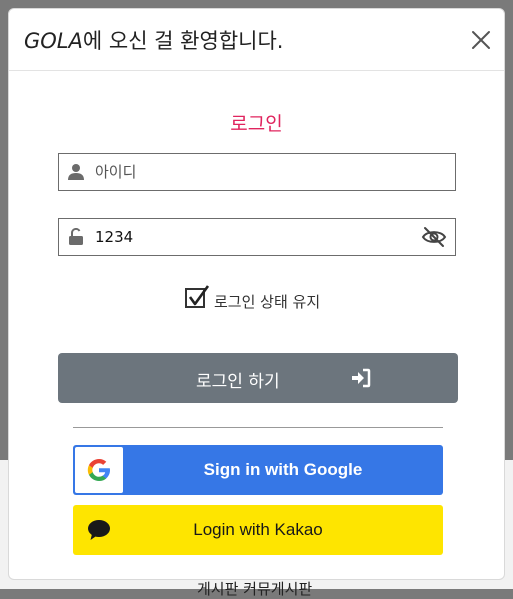  I want to click on modal-title: GOLA에 오신 걸 환영합니다., so click(153, 40).